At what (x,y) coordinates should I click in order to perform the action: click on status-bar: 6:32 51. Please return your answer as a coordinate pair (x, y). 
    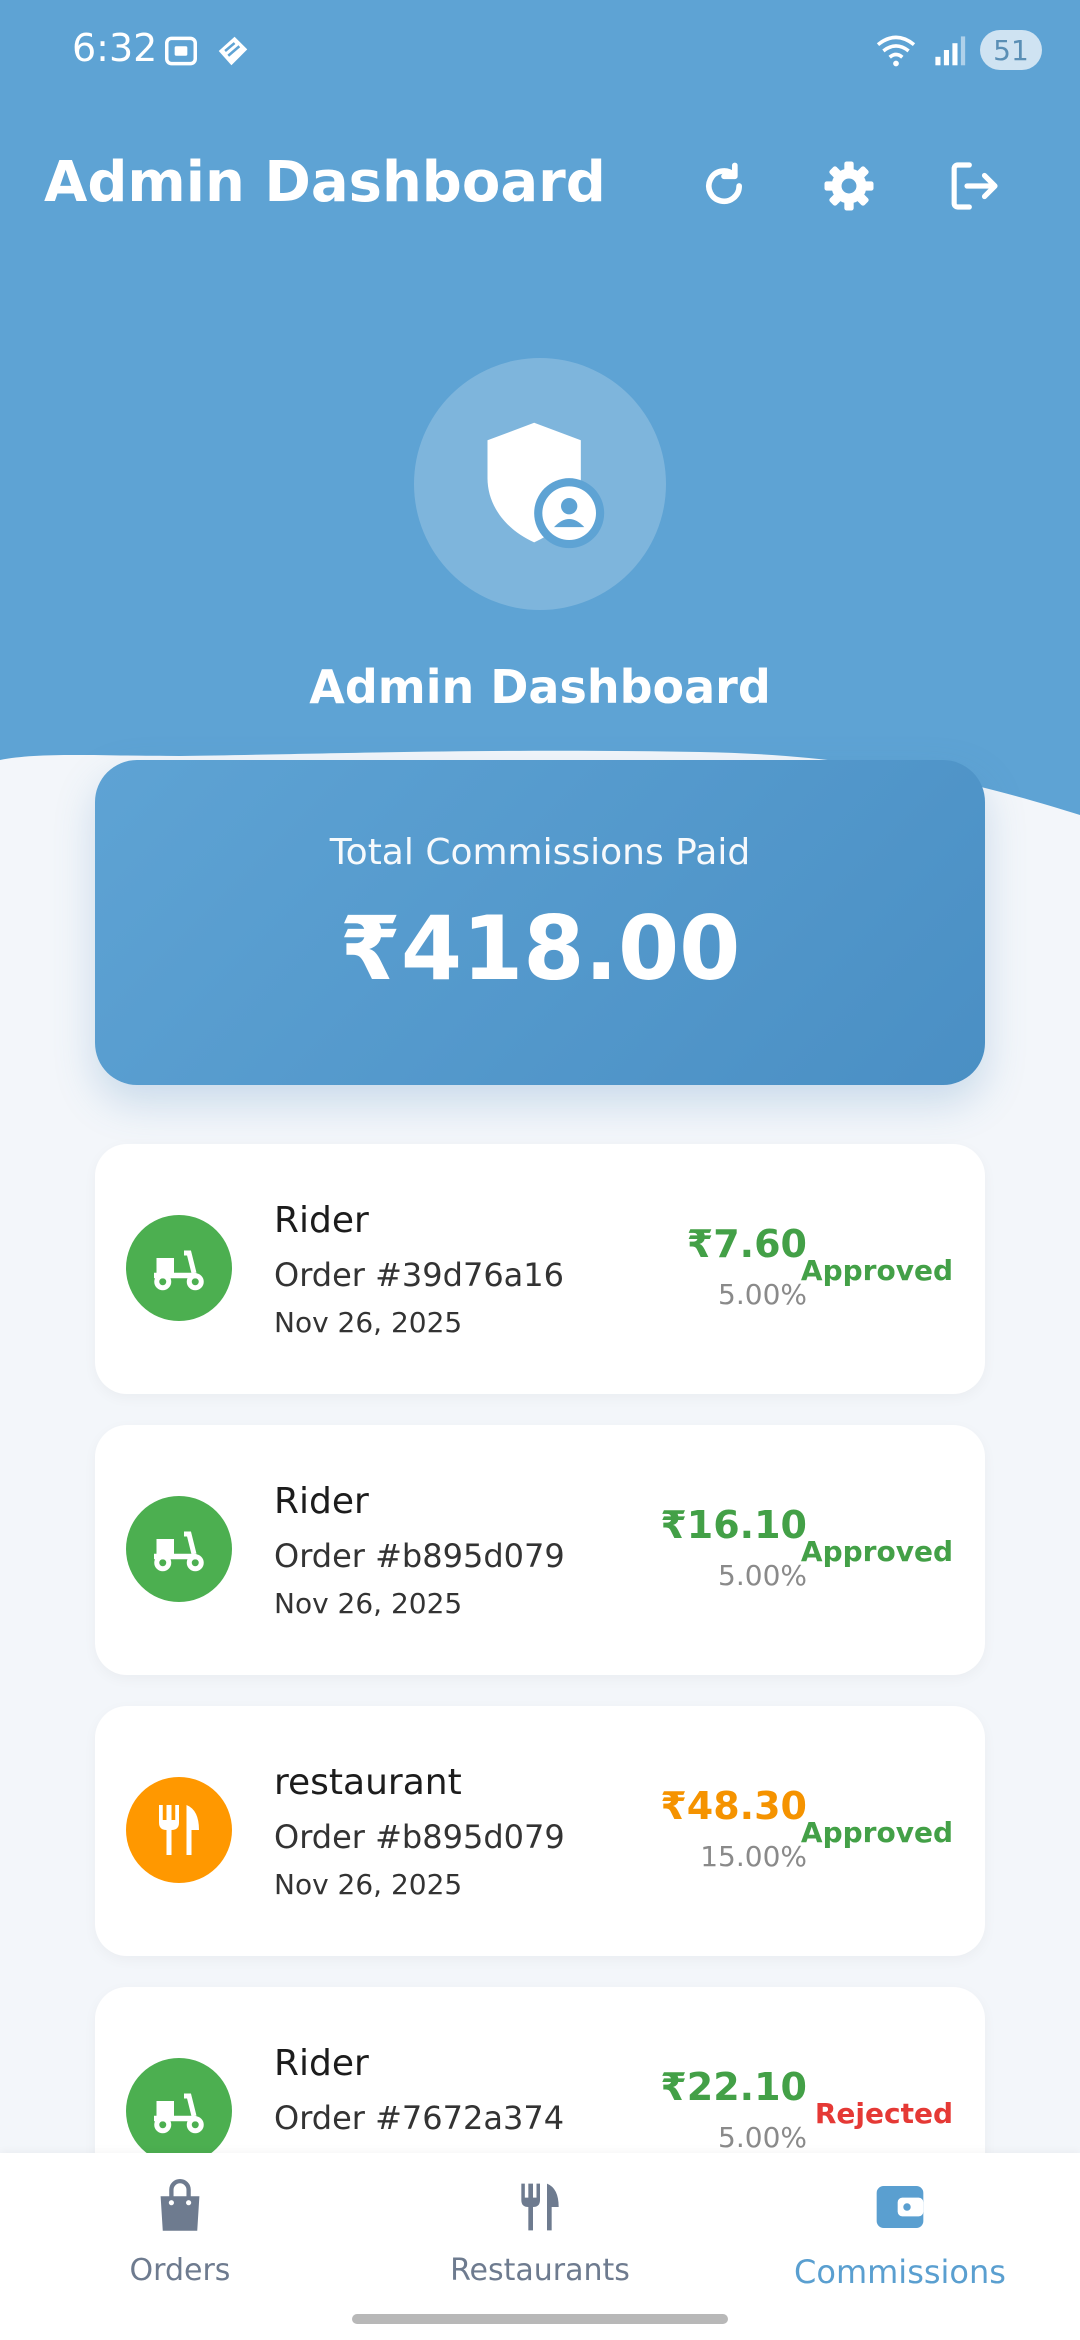
    Looking at the image, I should click on (540, 52).